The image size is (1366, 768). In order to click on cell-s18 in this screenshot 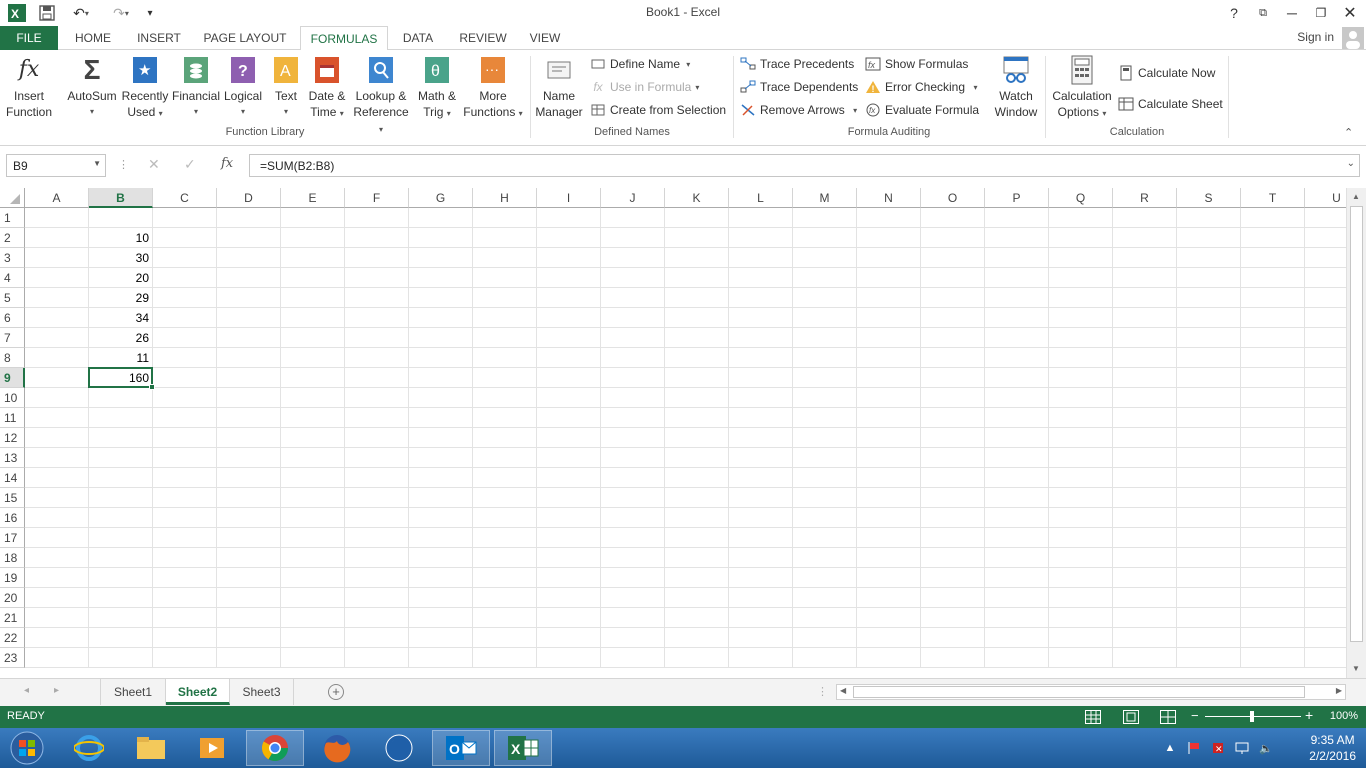, I will do `click(1209, 558)`.